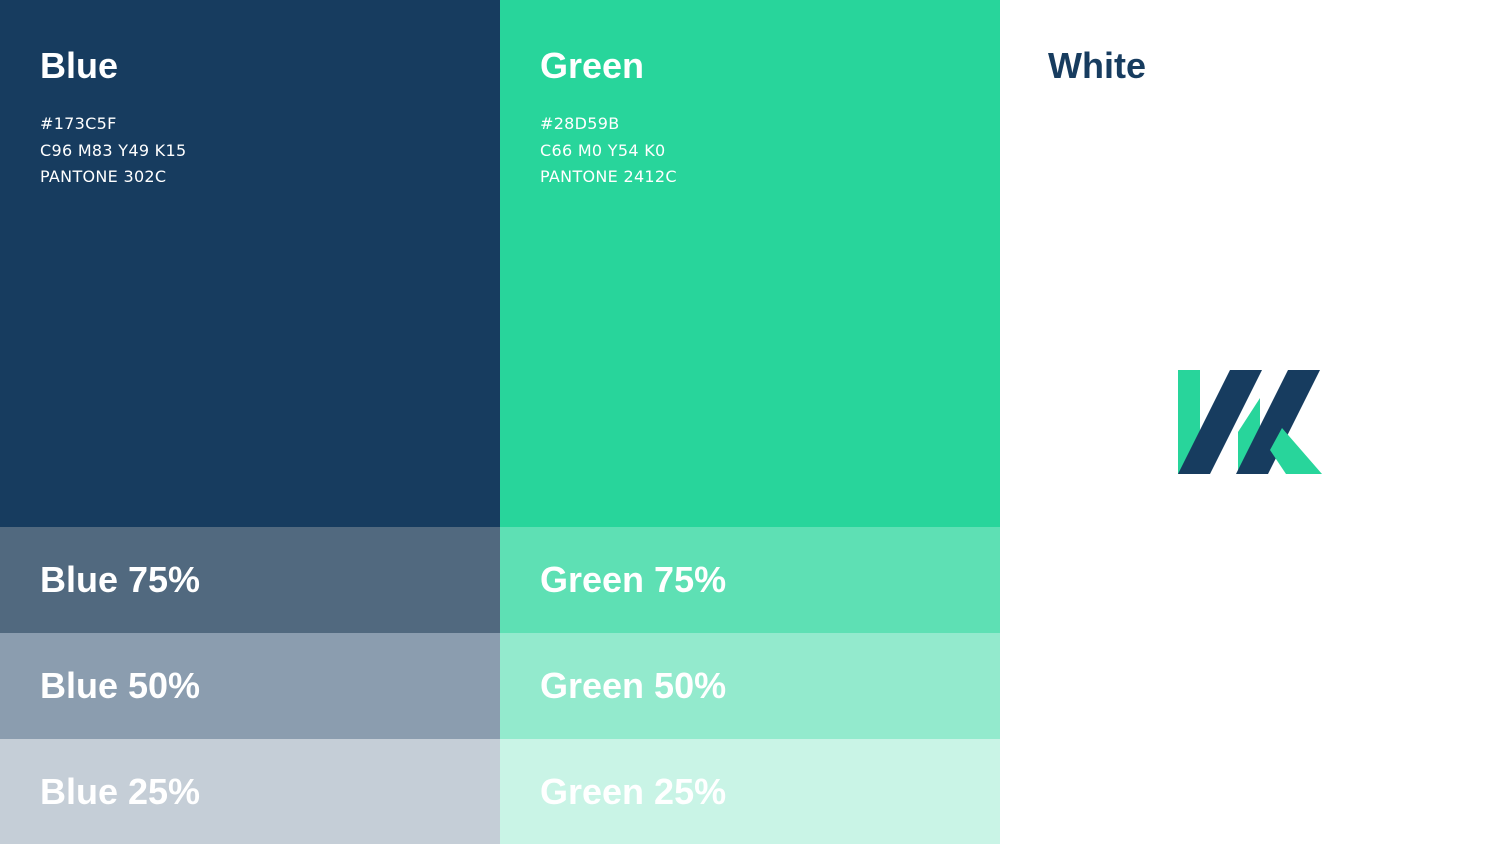 Image resolution: width=1500 pixels, height=844 pixels. I want to click on blue-25-label: Blue 25%, so click(120, 791).